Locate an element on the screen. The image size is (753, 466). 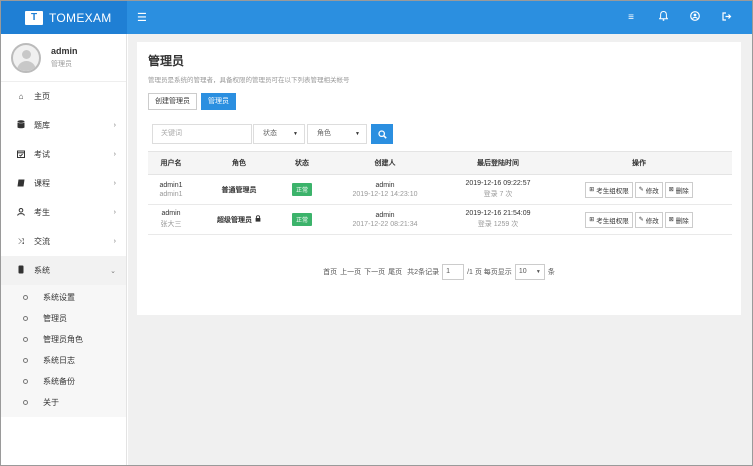
last-login-time: 2019-12-16 21:54:09 is located at coordinates (498, 213).